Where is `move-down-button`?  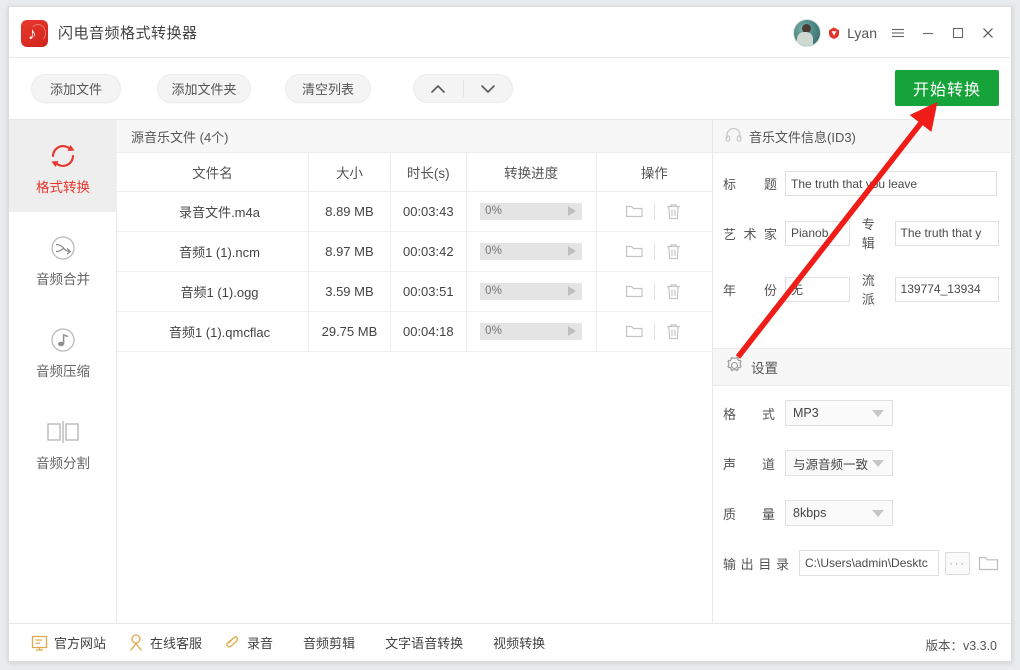
move-down-button is located at coordinates (488, 88).